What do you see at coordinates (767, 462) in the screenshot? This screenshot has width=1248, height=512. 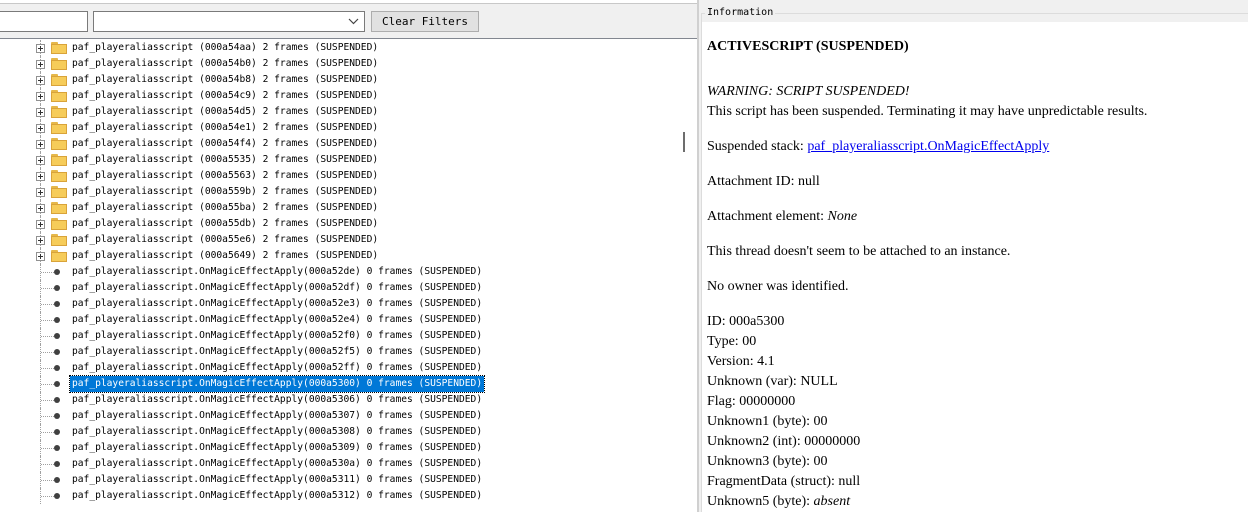 I see `field-row: Unknown3 (byte): 00` at bounding box center [767, 462].